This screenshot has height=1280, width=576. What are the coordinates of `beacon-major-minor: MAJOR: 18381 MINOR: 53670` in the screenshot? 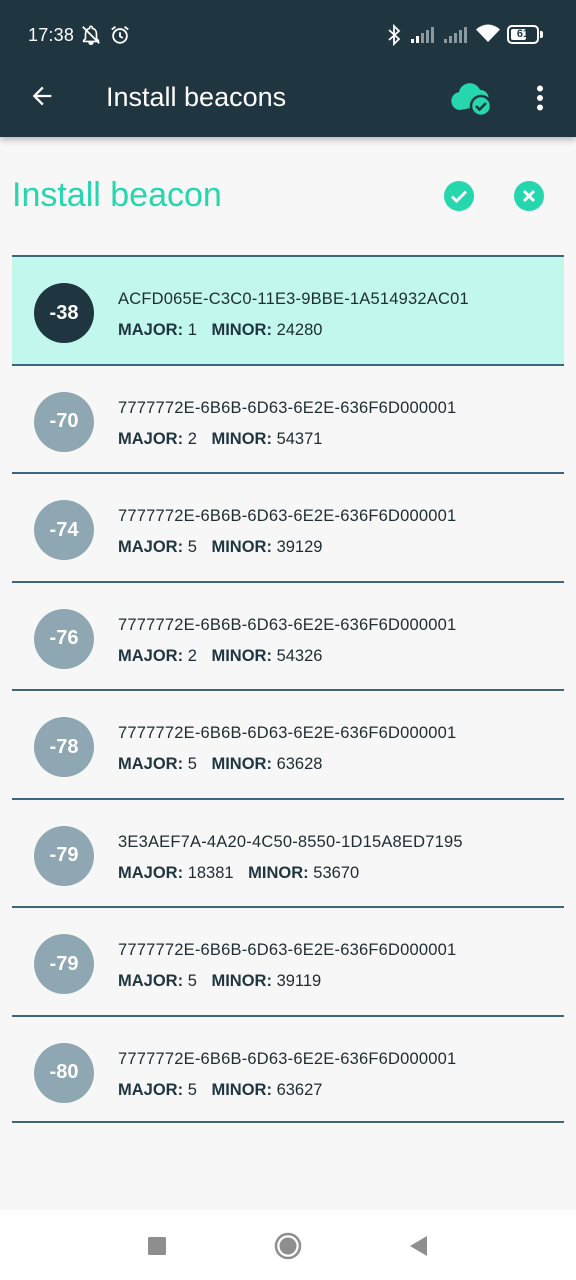 It's located at (238, 873).